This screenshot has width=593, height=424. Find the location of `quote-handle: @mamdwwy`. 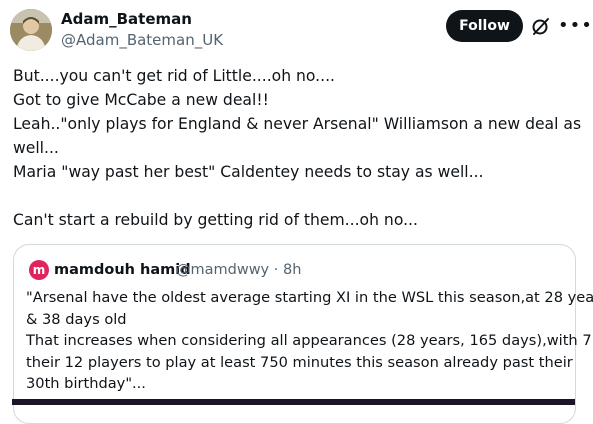

quote-handle: @mamdwwy is located at coordinates (222, 270).